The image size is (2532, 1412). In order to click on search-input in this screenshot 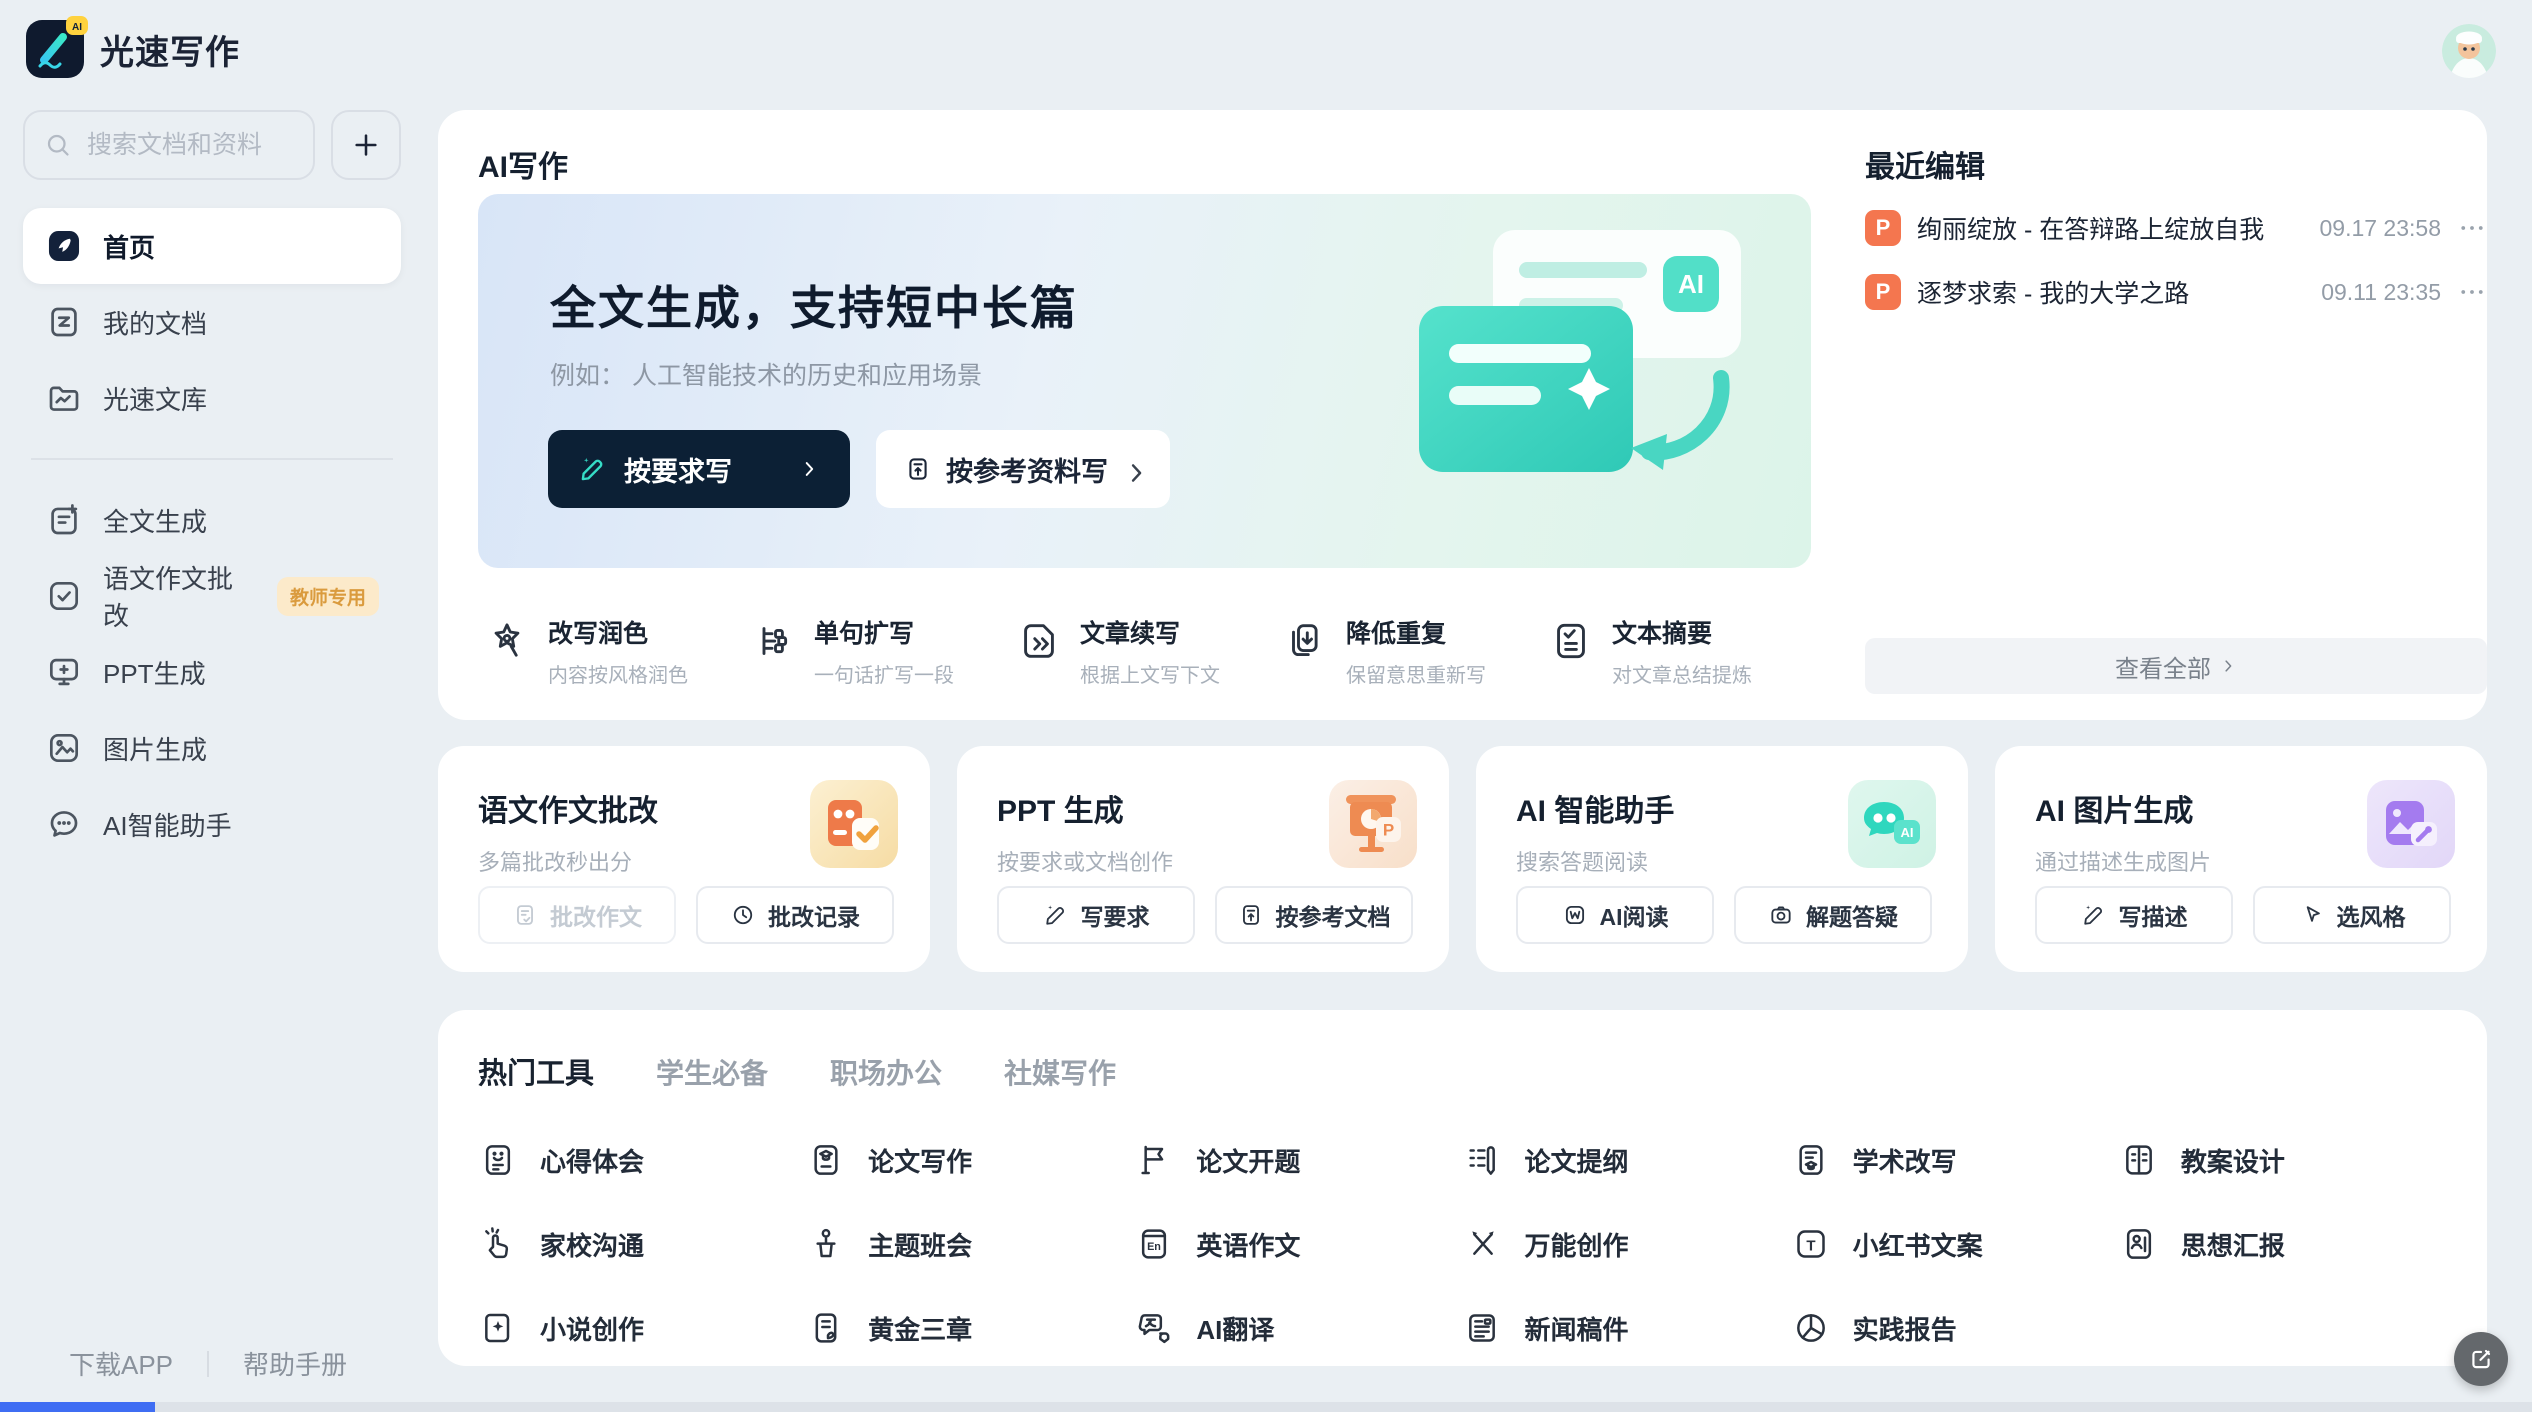, I will do `click(190, 145)`.